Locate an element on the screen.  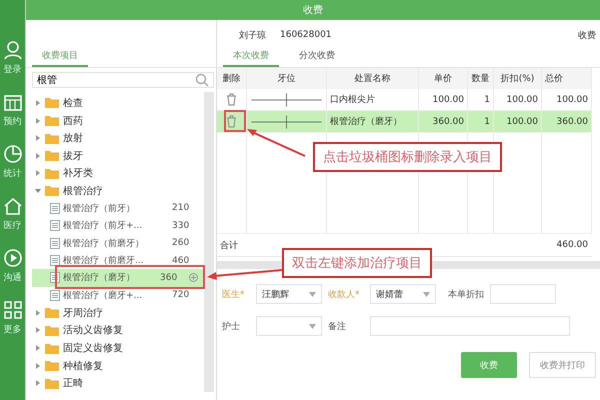
tree-item: 正畸 is located at coordinates (73, 383).